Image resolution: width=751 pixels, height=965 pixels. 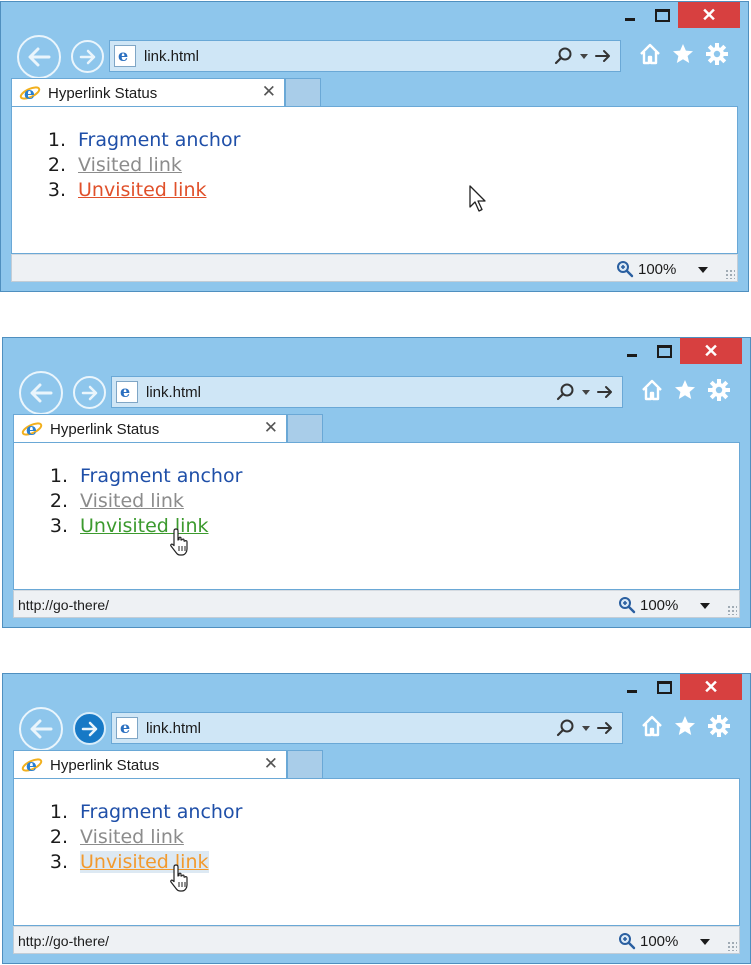 What do you see at coordinates (477, 198) in the screenshot?
I see `arrow-cursor-icon` at bounding box center [477, 198].